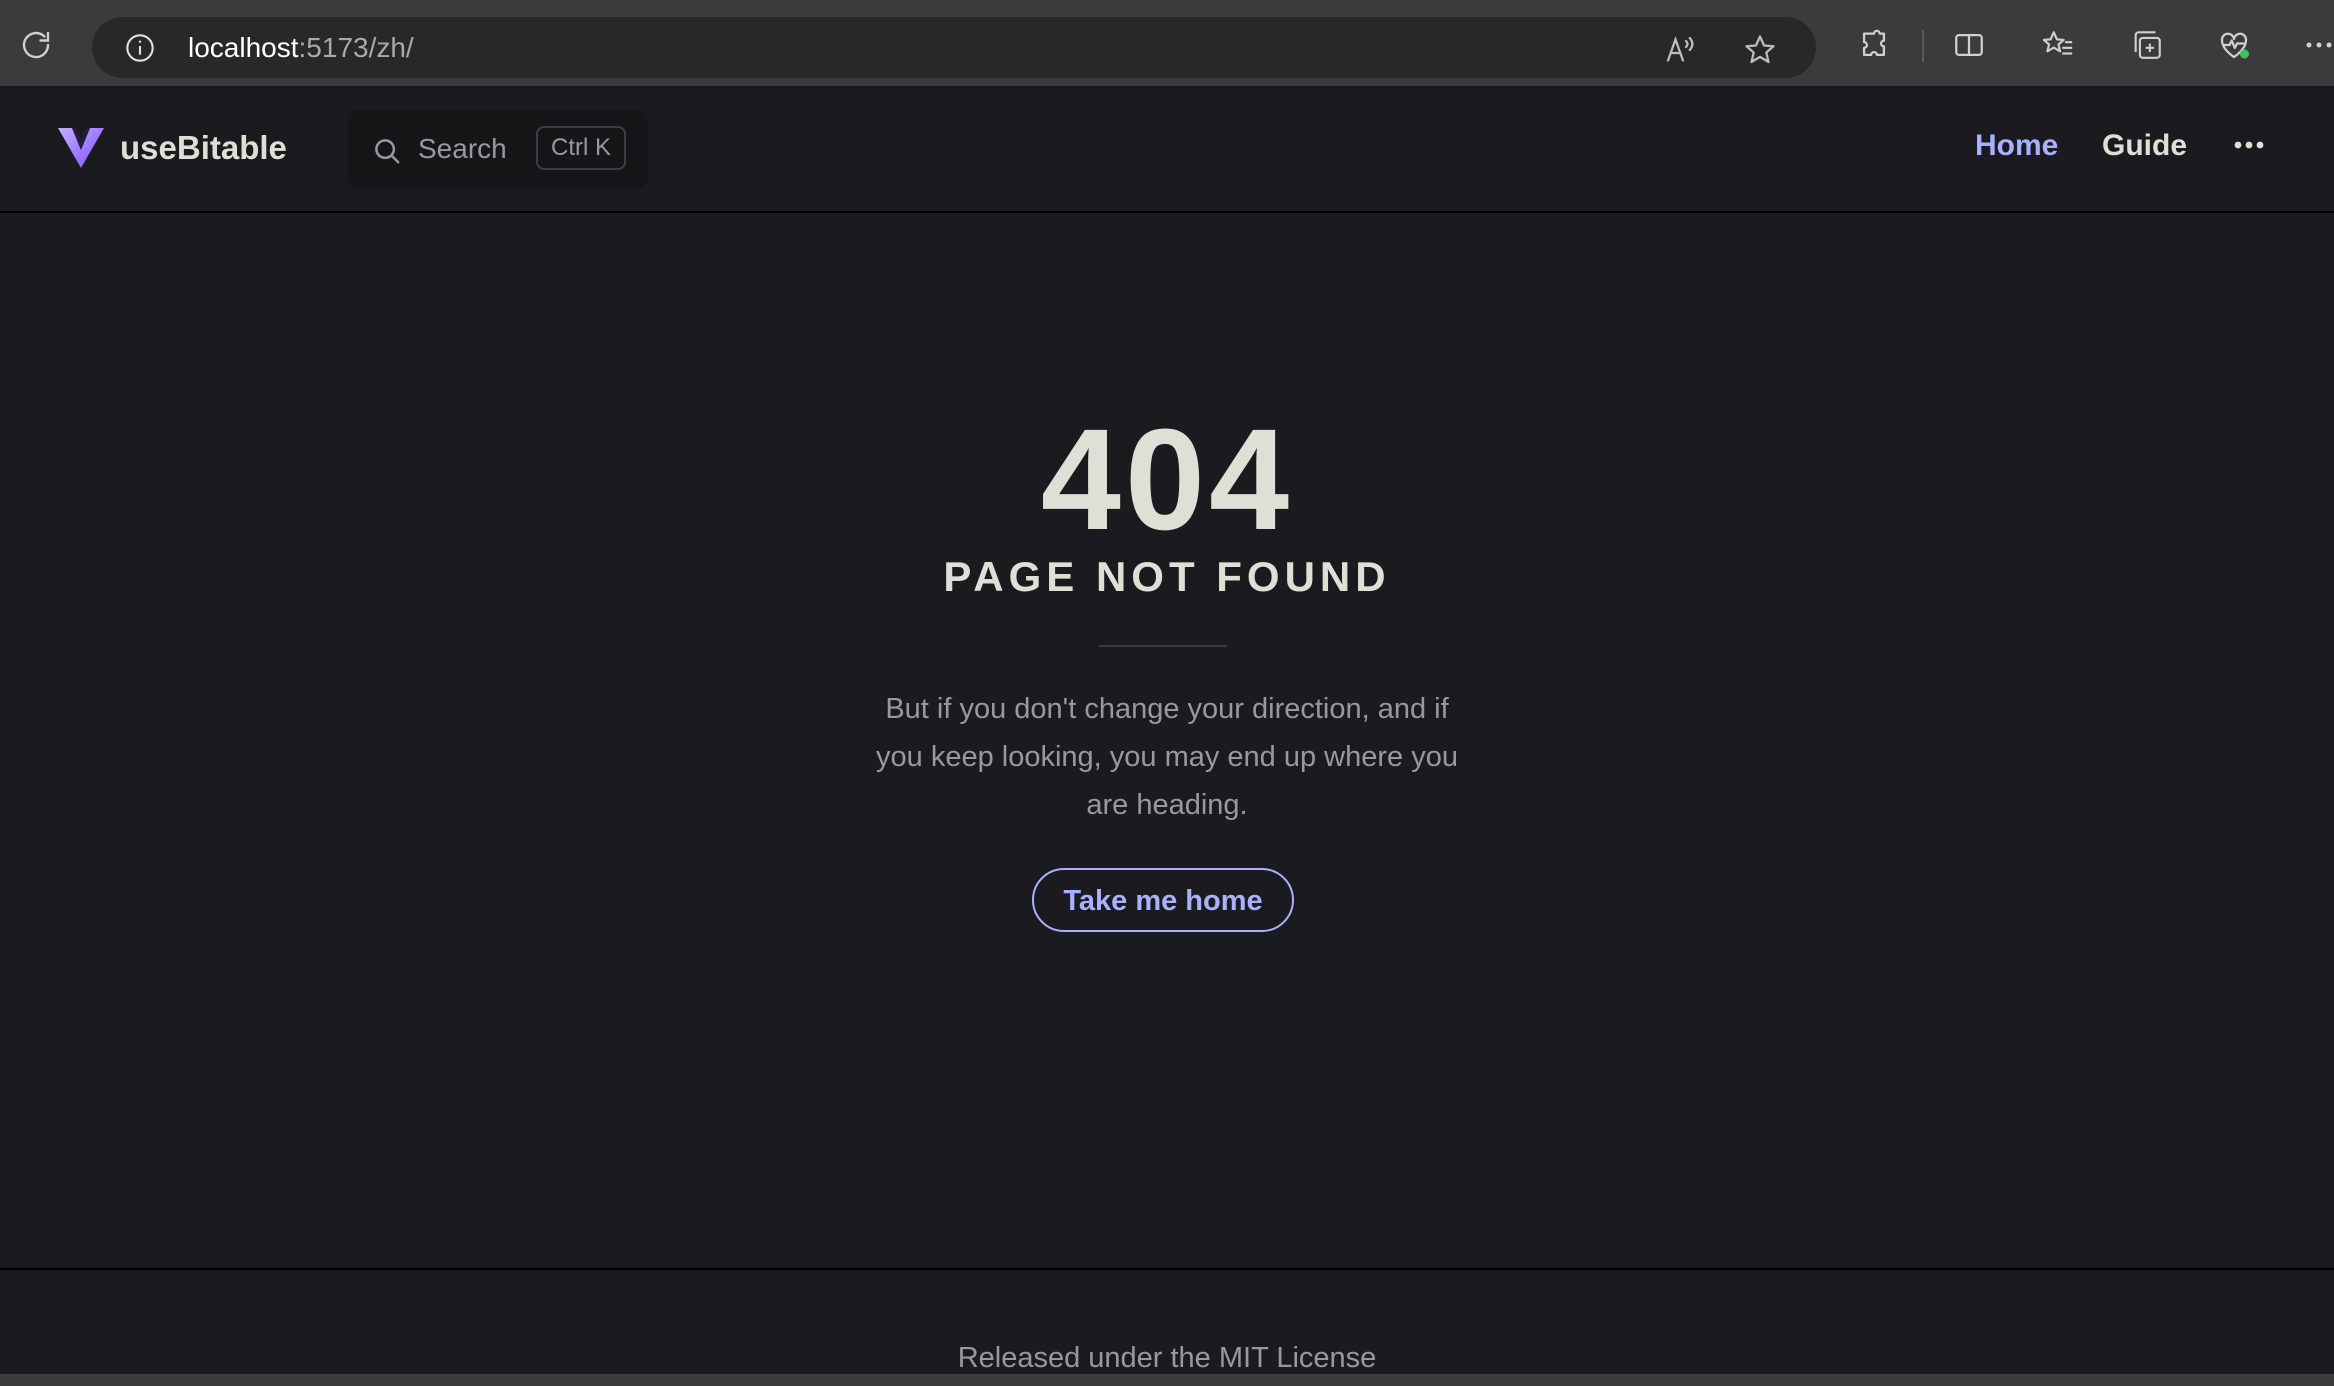 The width and height of the screenshot is (2334, 1386). What do you see at coordinates (2016, 146) in the screenshot?
I see `nav-link-home: Home` at bounding box center [2016, 146].